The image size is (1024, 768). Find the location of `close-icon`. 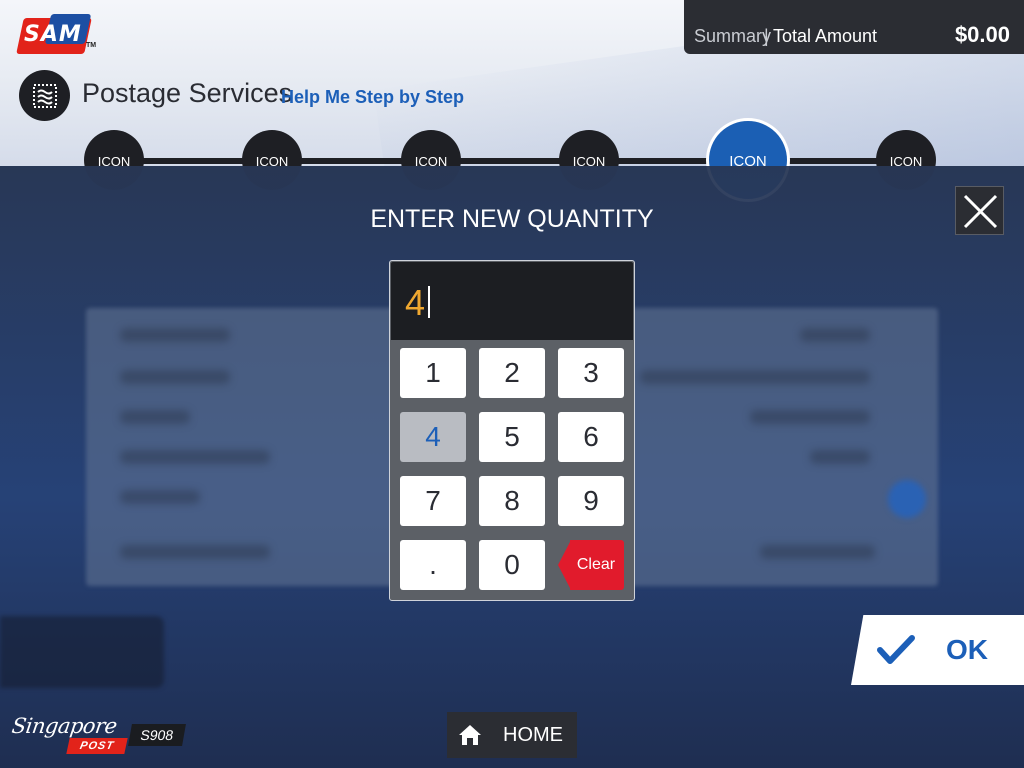

close-icon is located at coordinates (980, 211).